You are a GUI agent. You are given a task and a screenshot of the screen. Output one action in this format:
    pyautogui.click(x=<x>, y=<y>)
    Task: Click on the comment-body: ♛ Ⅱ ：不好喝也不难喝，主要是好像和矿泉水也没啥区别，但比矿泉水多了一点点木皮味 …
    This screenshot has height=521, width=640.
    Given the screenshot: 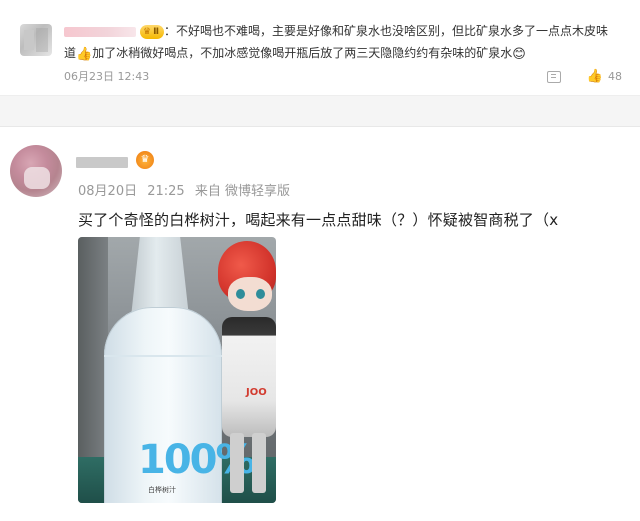 What is the action you would take?
    pyautogui.click(x=344, y=43)
    